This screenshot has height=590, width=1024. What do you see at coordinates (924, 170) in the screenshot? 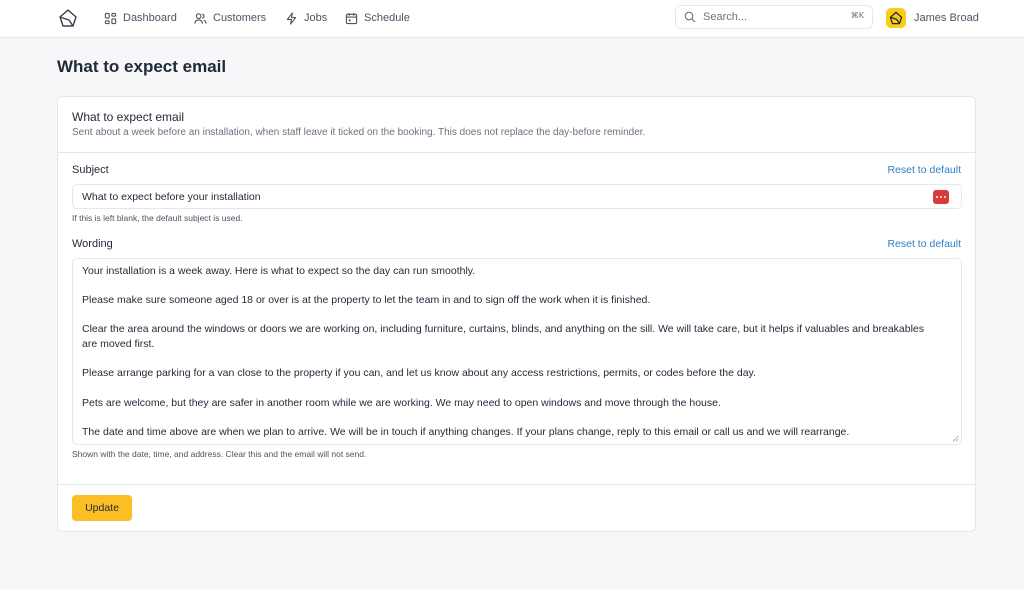
I see `subject-reset-link: Reset to default` at bounding box center [924, 170].